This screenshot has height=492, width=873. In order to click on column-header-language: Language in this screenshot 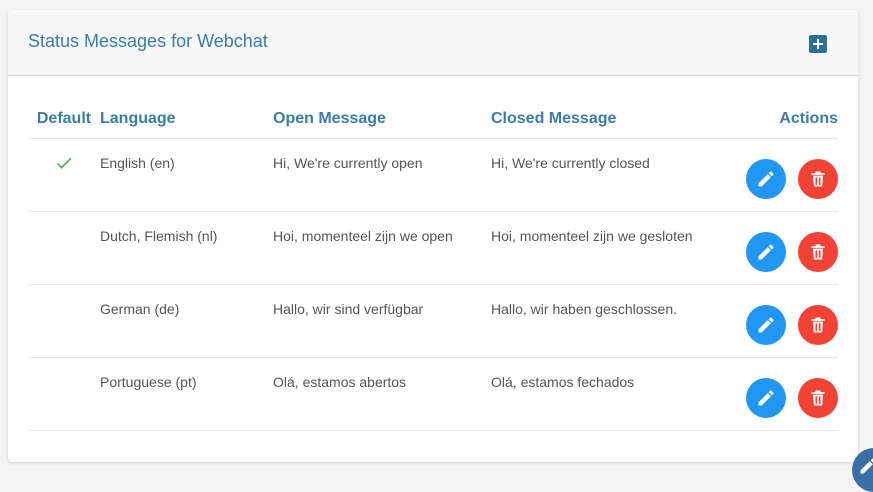, I will do `click(186, 119)`.